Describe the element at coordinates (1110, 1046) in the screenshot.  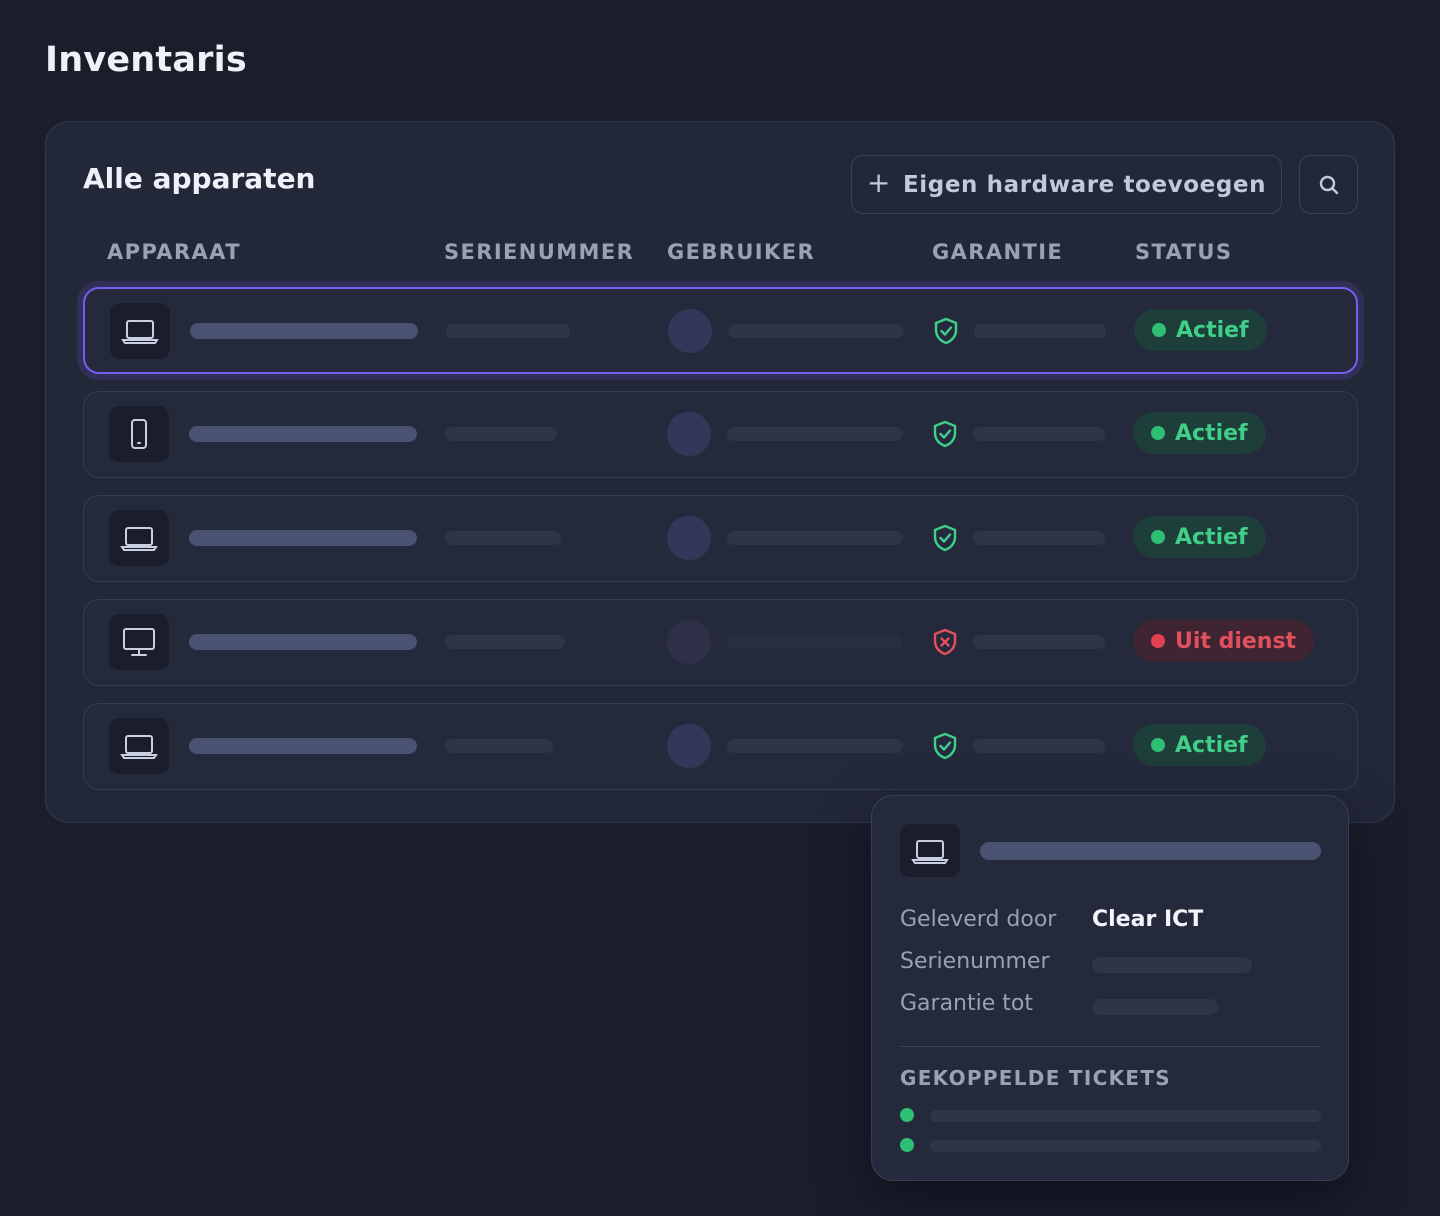
I see `divider` at that location.